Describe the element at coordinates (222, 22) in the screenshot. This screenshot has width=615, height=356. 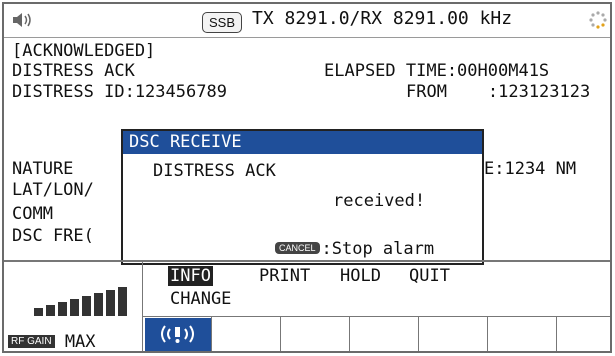
I see `mode-badge: SSB` at that location.